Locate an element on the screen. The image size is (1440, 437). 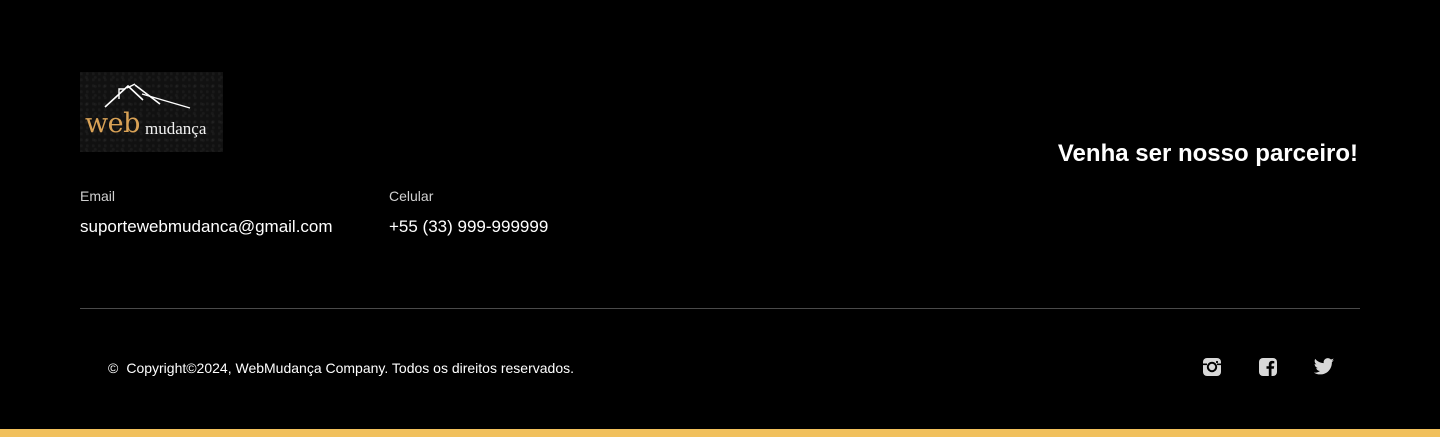
facebook-link is located at coordinates (1268, 367).